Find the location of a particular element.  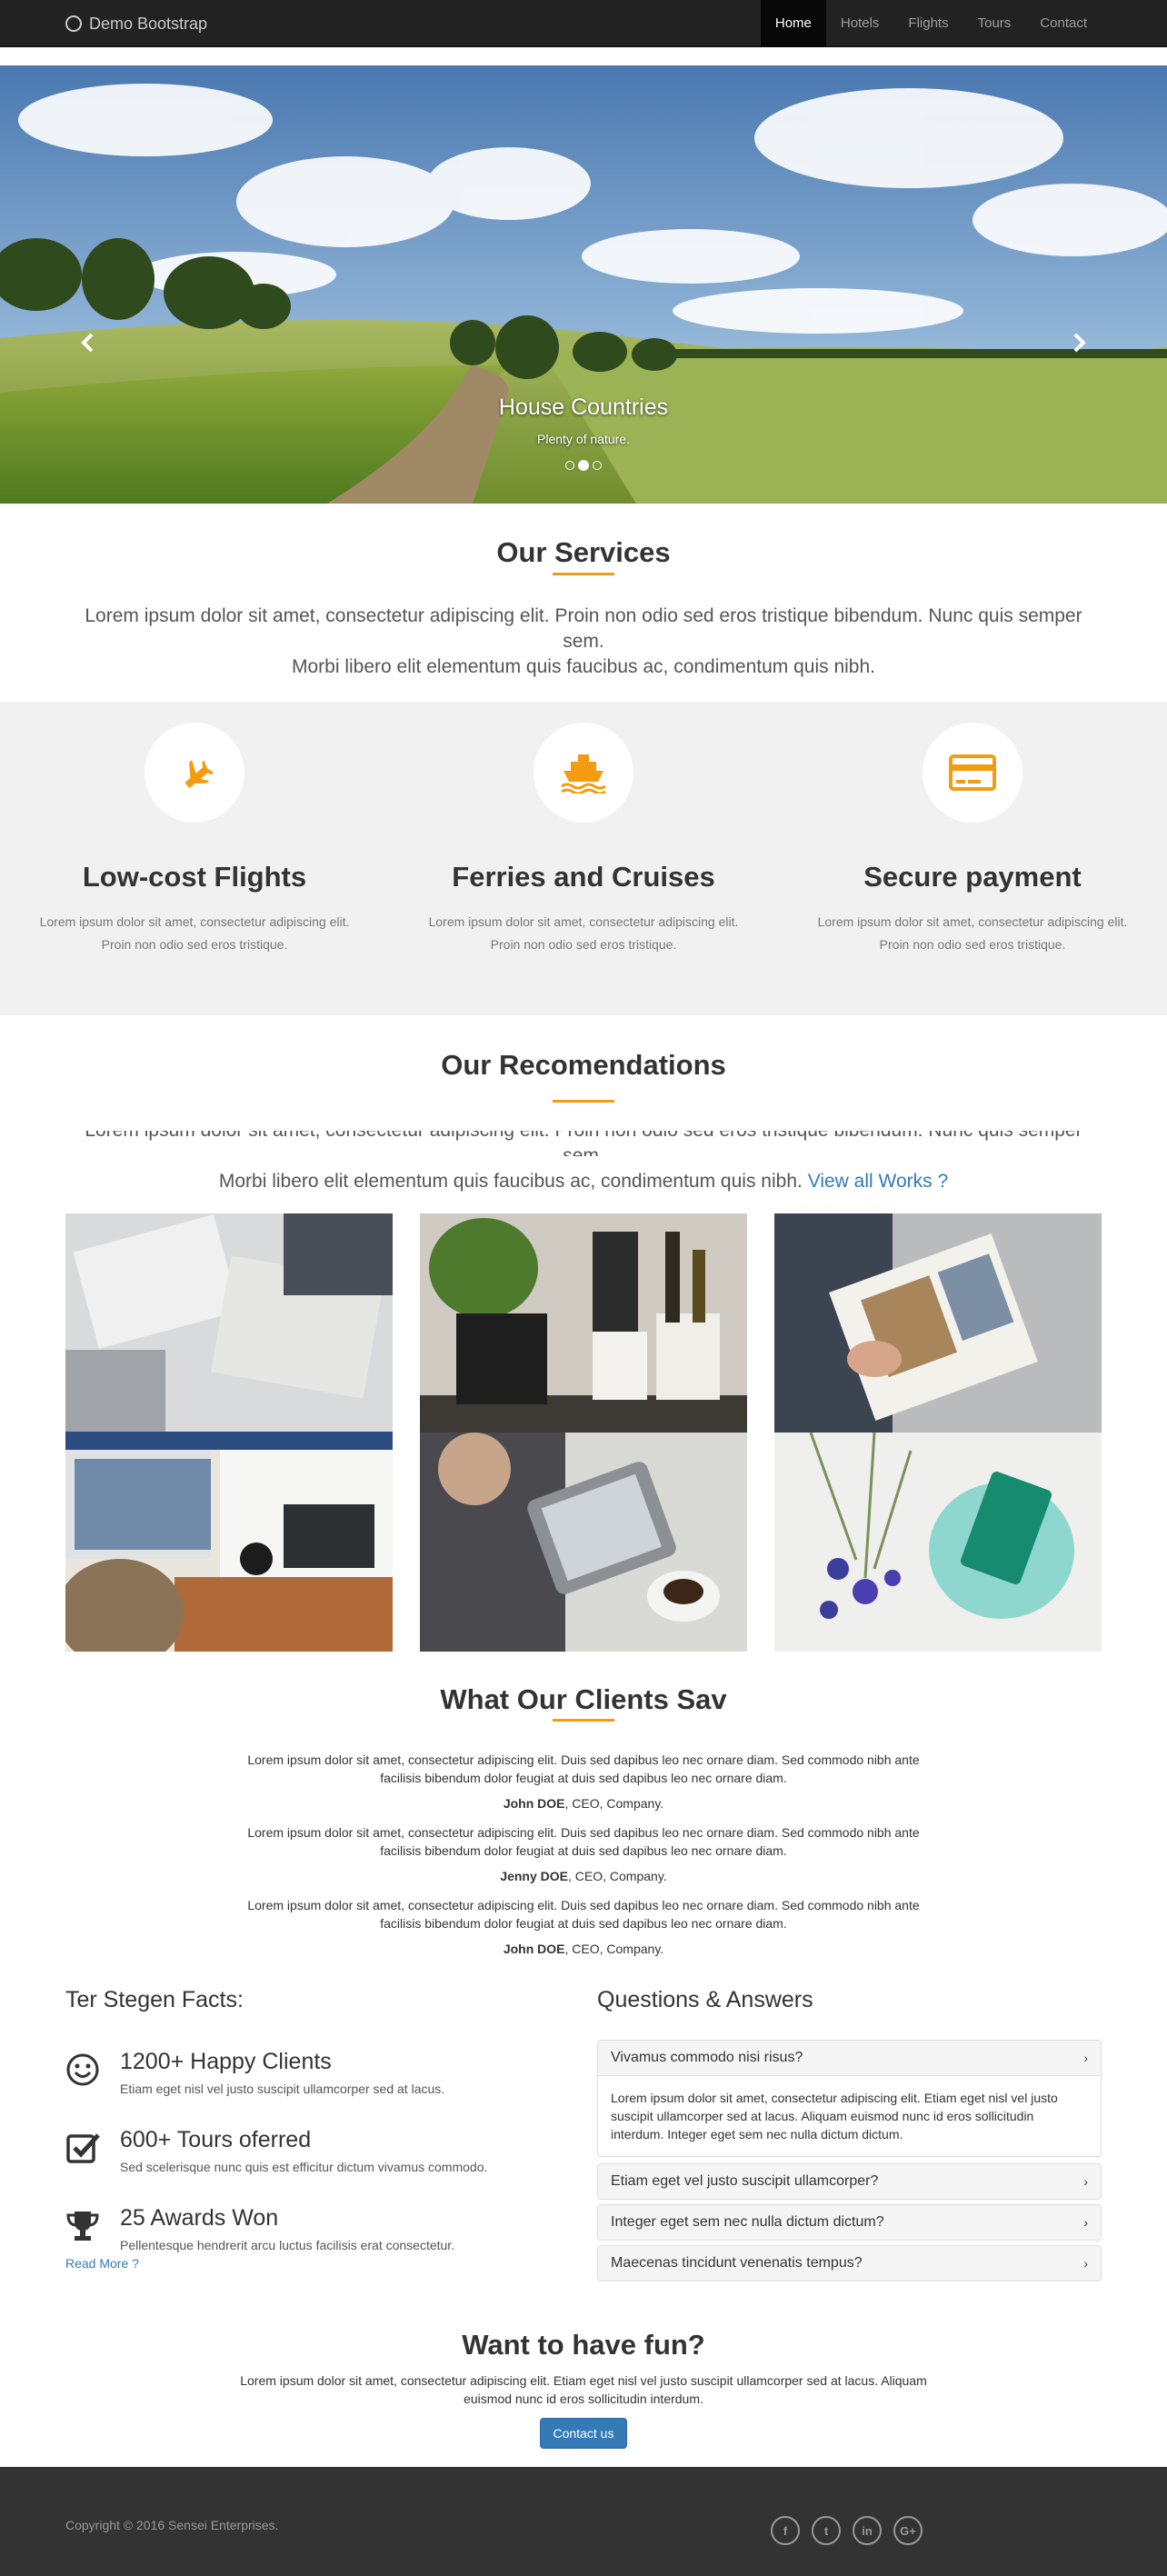

trophy-icon is located at coordinates (82, 2226).